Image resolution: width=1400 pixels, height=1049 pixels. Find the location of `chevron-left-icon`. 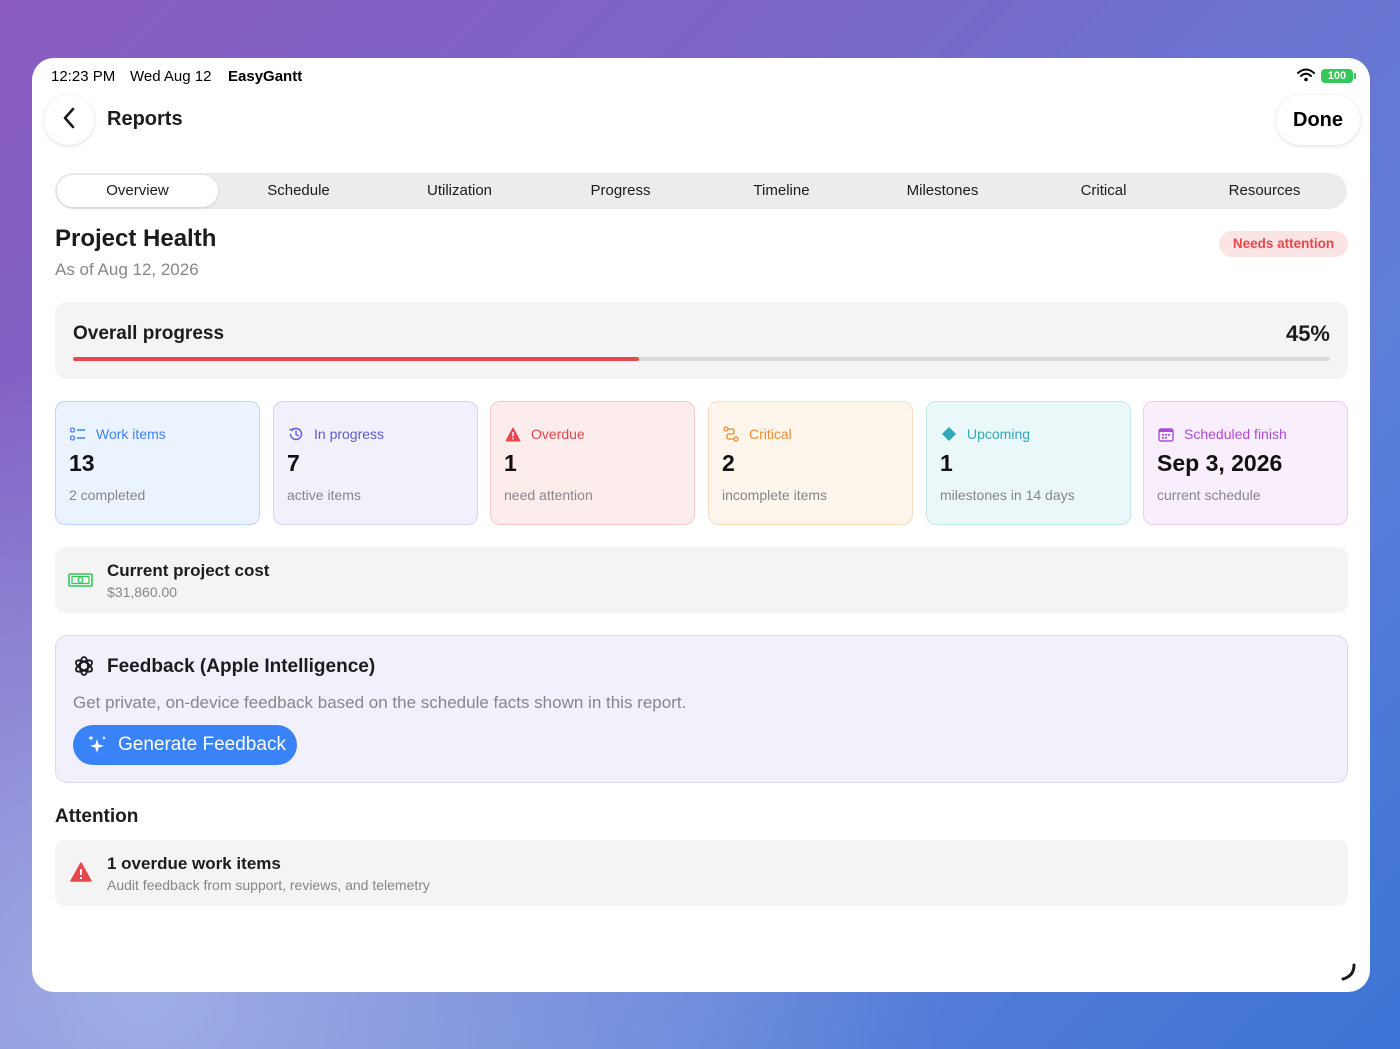

chevron-left-icon is located at coordinates (69, 120).